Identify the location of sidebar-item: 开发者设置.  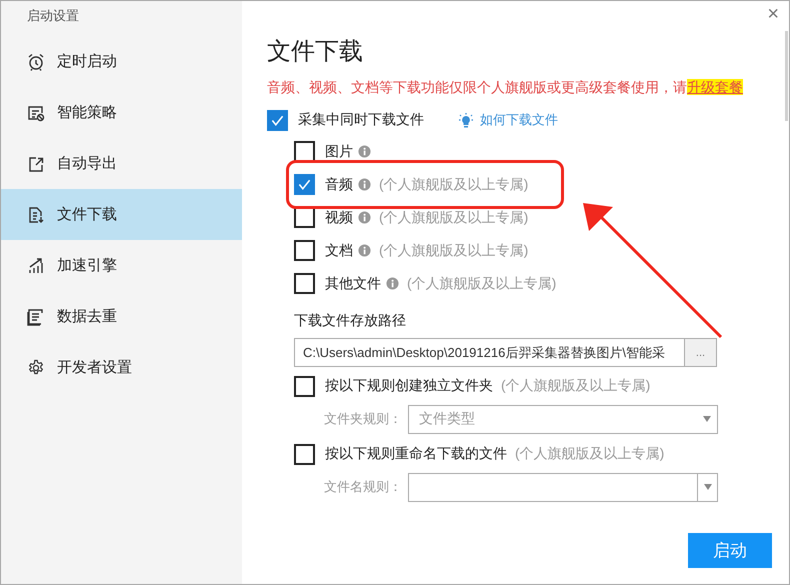
(121, 367).